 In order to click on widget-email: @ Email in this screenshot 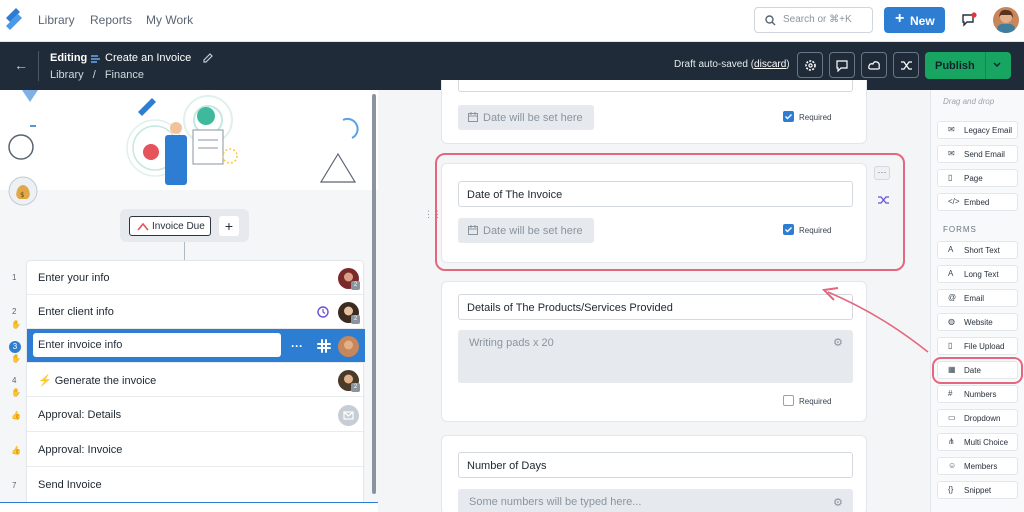, I will do `click(977, 298)`.